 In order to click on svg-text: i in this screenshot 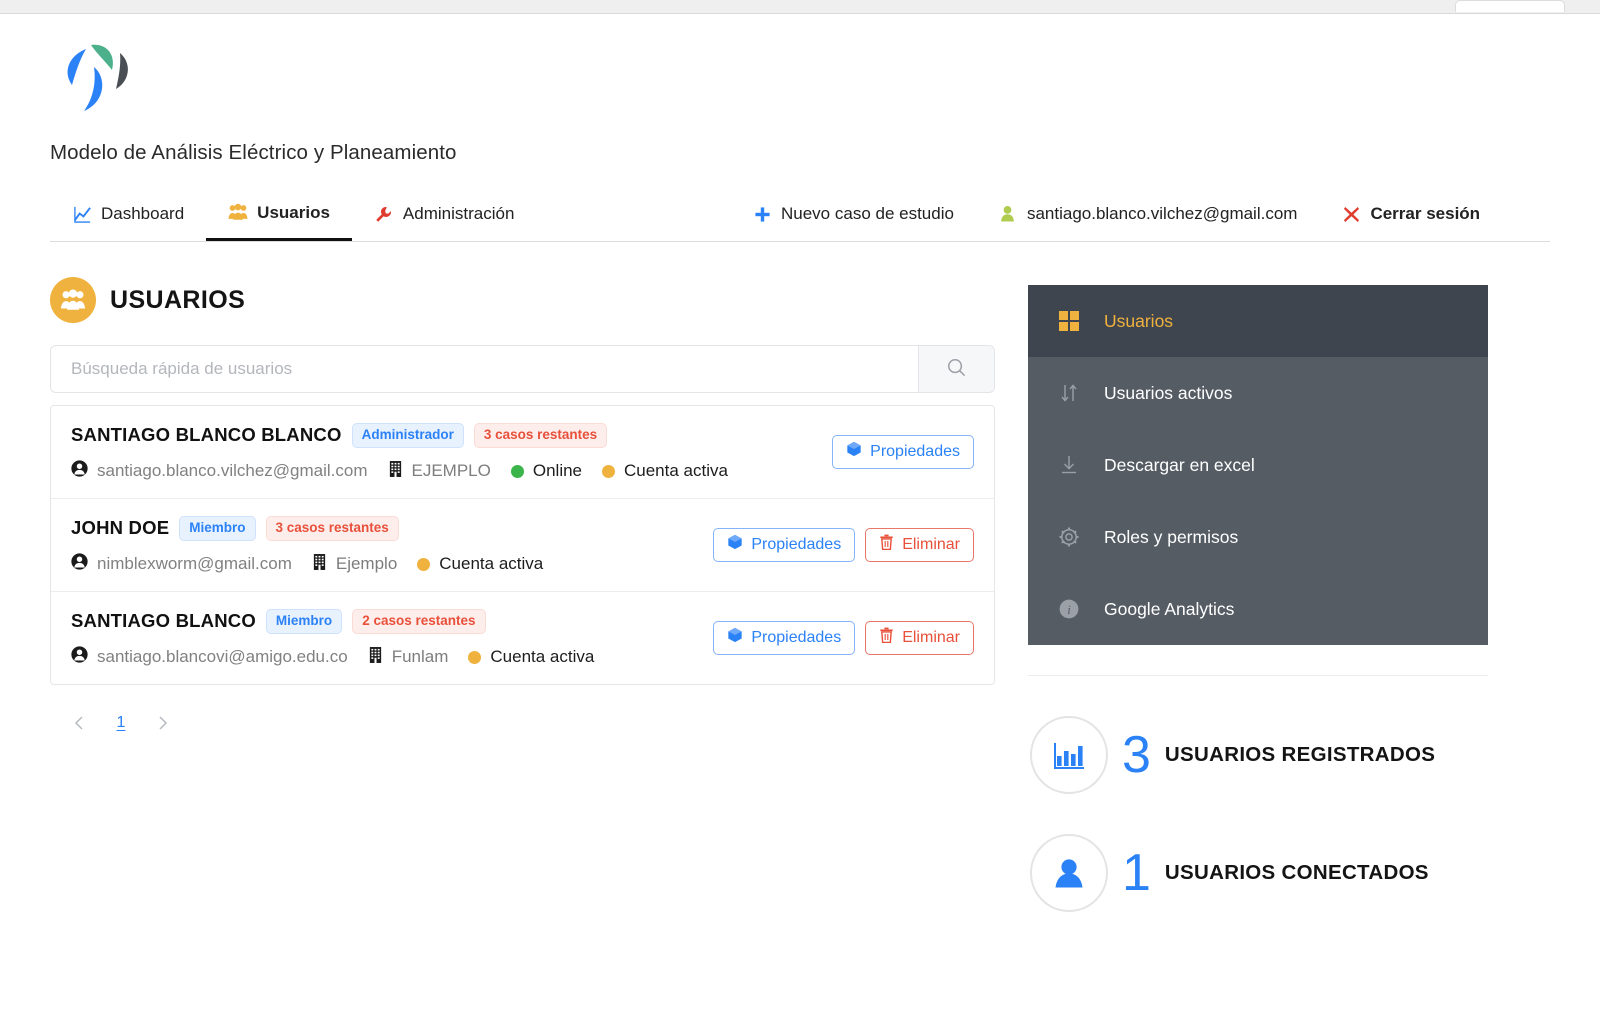, I will do `click(1069, 609)`.